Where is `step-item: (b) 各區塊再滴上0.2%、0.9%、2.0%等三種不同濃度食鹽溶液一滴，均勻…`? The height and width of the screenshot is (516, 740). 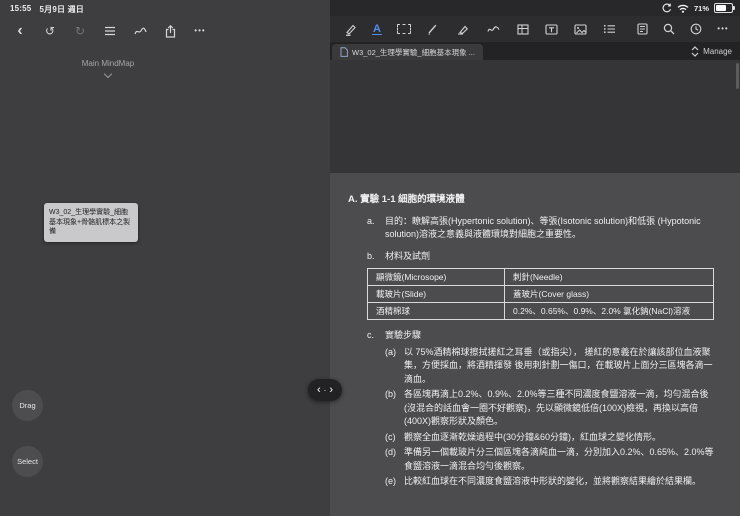
step-item: (b) 各區塊再滴上0.2%、0.9%、2.0%等三種不同濃度食鹽溶液一滴，均勻… is located at coordinates (549, 408).